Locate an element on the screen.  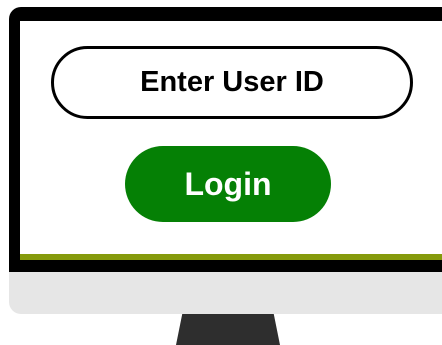
monitor-chin is located at coordinates (225, 293).